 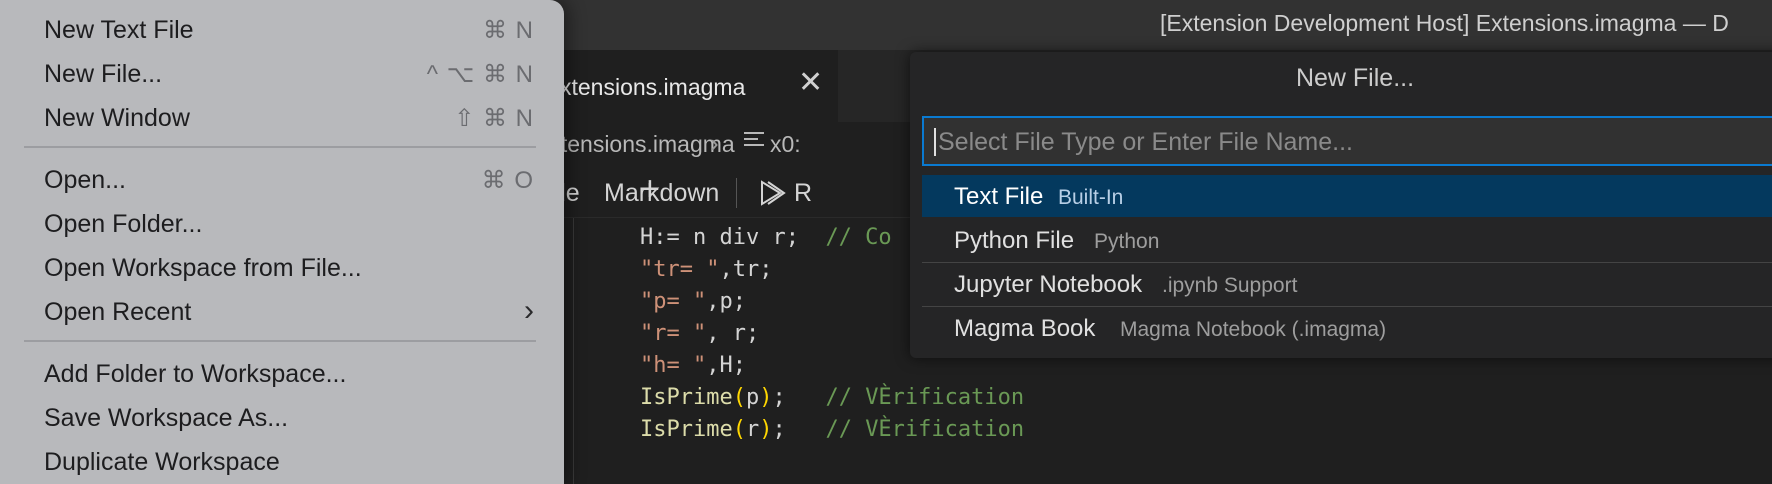 What do you see at coordinates (282, 311) in the screenshot?
I see `menu-item: Open Recent ›` at bounding box center [282, 311].